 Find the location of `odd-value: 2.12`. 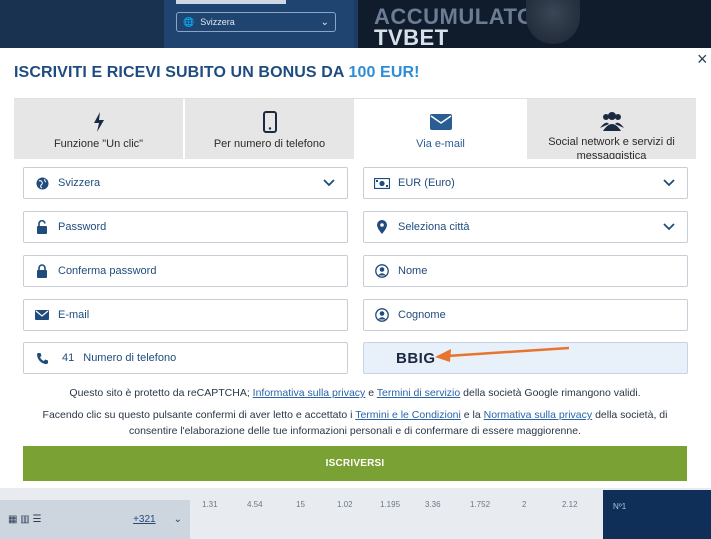

odd-value: 2.12 is located at coordinates (570, 508).